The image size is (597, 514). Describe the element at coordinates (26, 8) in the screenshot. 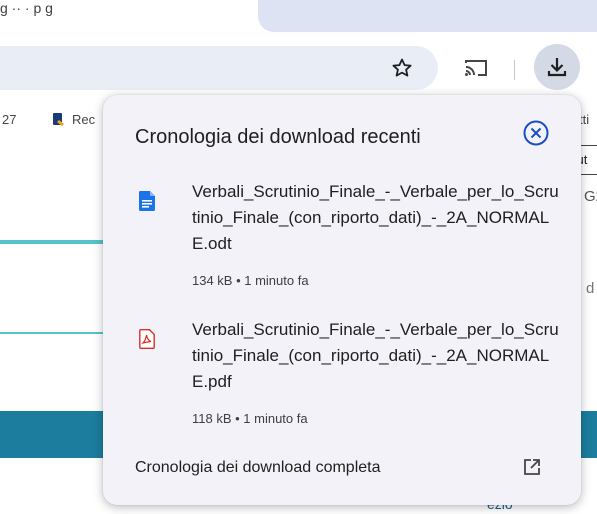

I see `partial-tab-title: g ·· · p g` at that location.